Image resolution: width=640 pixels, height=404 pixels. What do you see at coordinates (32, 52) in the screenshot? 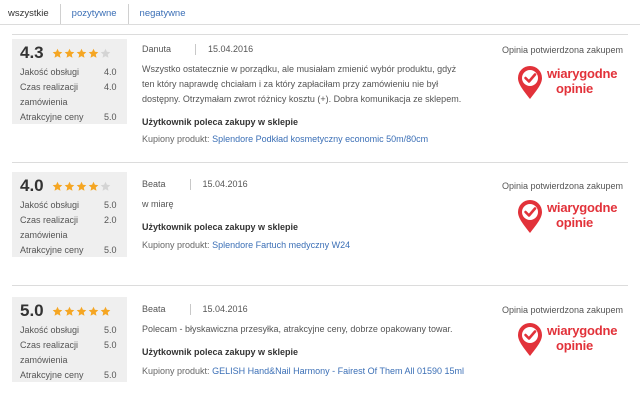
I see `review-score: 4.3` at bounding box center [32, 52].